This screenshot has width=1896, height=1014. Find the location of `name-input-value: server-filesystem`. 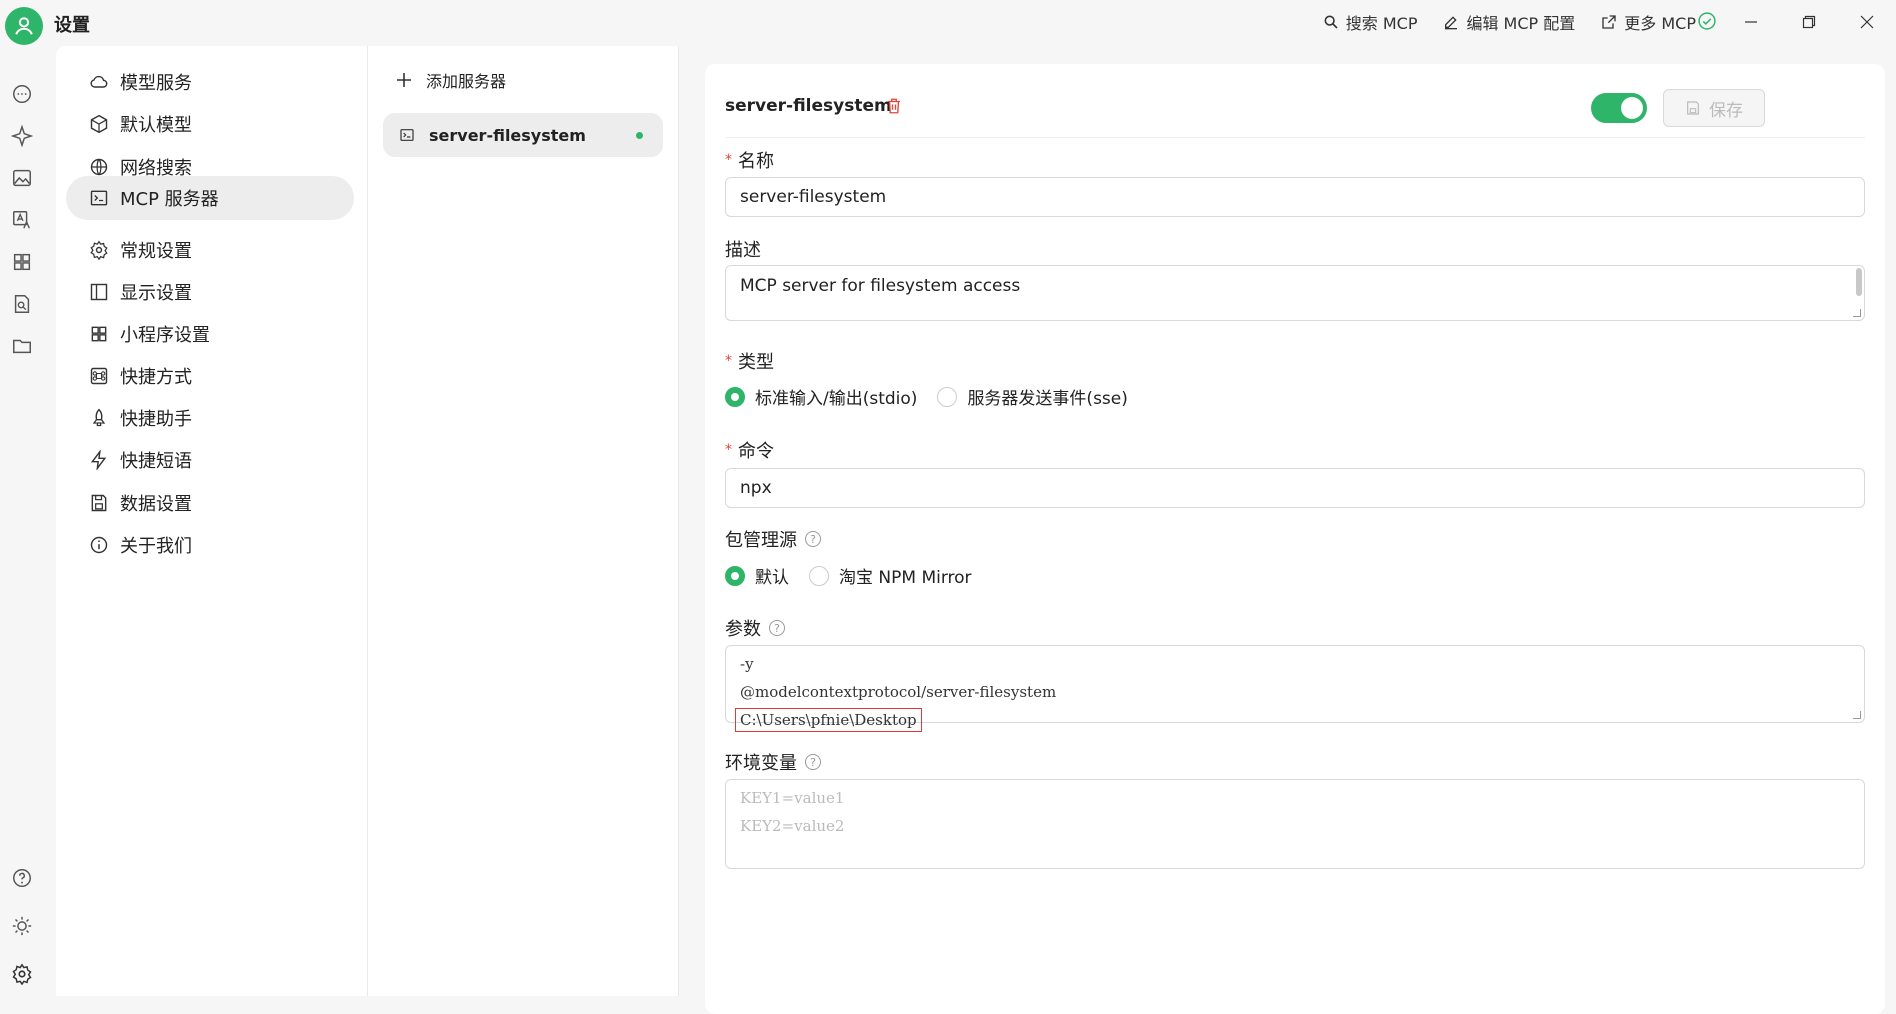

name-input-value: server-filesystem is located at coordinates (813, 197).